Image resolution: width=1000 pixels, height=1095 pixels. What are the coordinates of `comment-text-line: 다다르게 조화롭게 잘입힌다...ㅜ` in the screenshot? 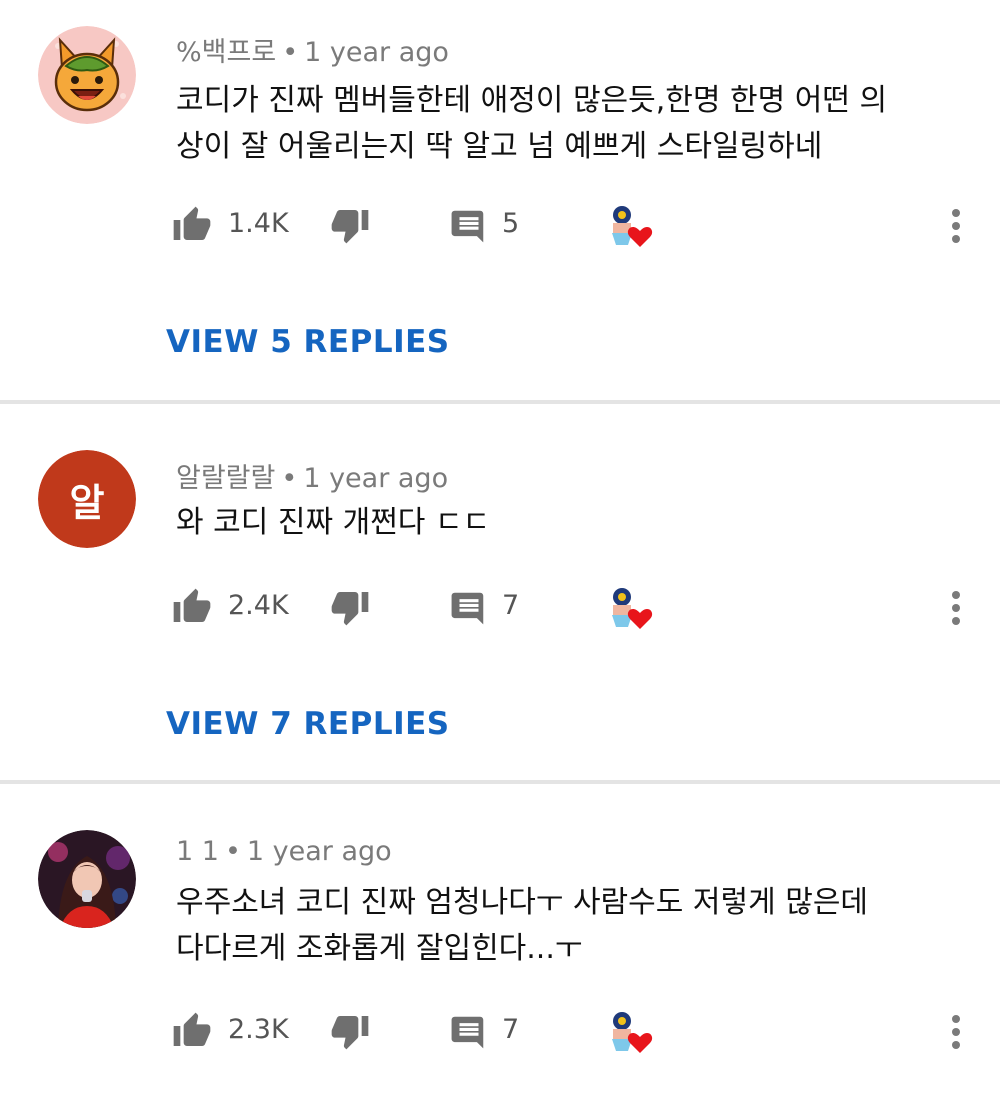 It's located at (379, 948).